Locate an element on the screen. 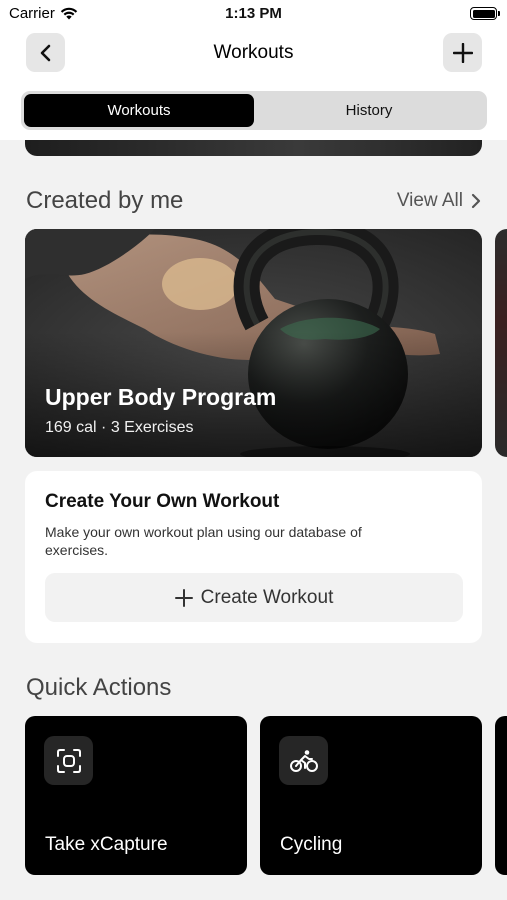  previous-card-edge is located at coordinates (253, 148).